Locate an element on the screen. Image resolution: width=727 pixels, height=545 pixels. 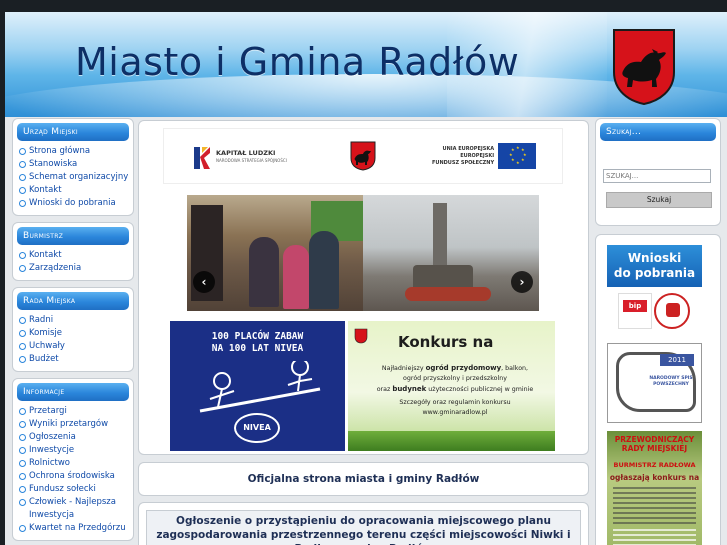
przew-heading-line-1: PRZEWODNICZĄCY is located at coordinates (654, 439).